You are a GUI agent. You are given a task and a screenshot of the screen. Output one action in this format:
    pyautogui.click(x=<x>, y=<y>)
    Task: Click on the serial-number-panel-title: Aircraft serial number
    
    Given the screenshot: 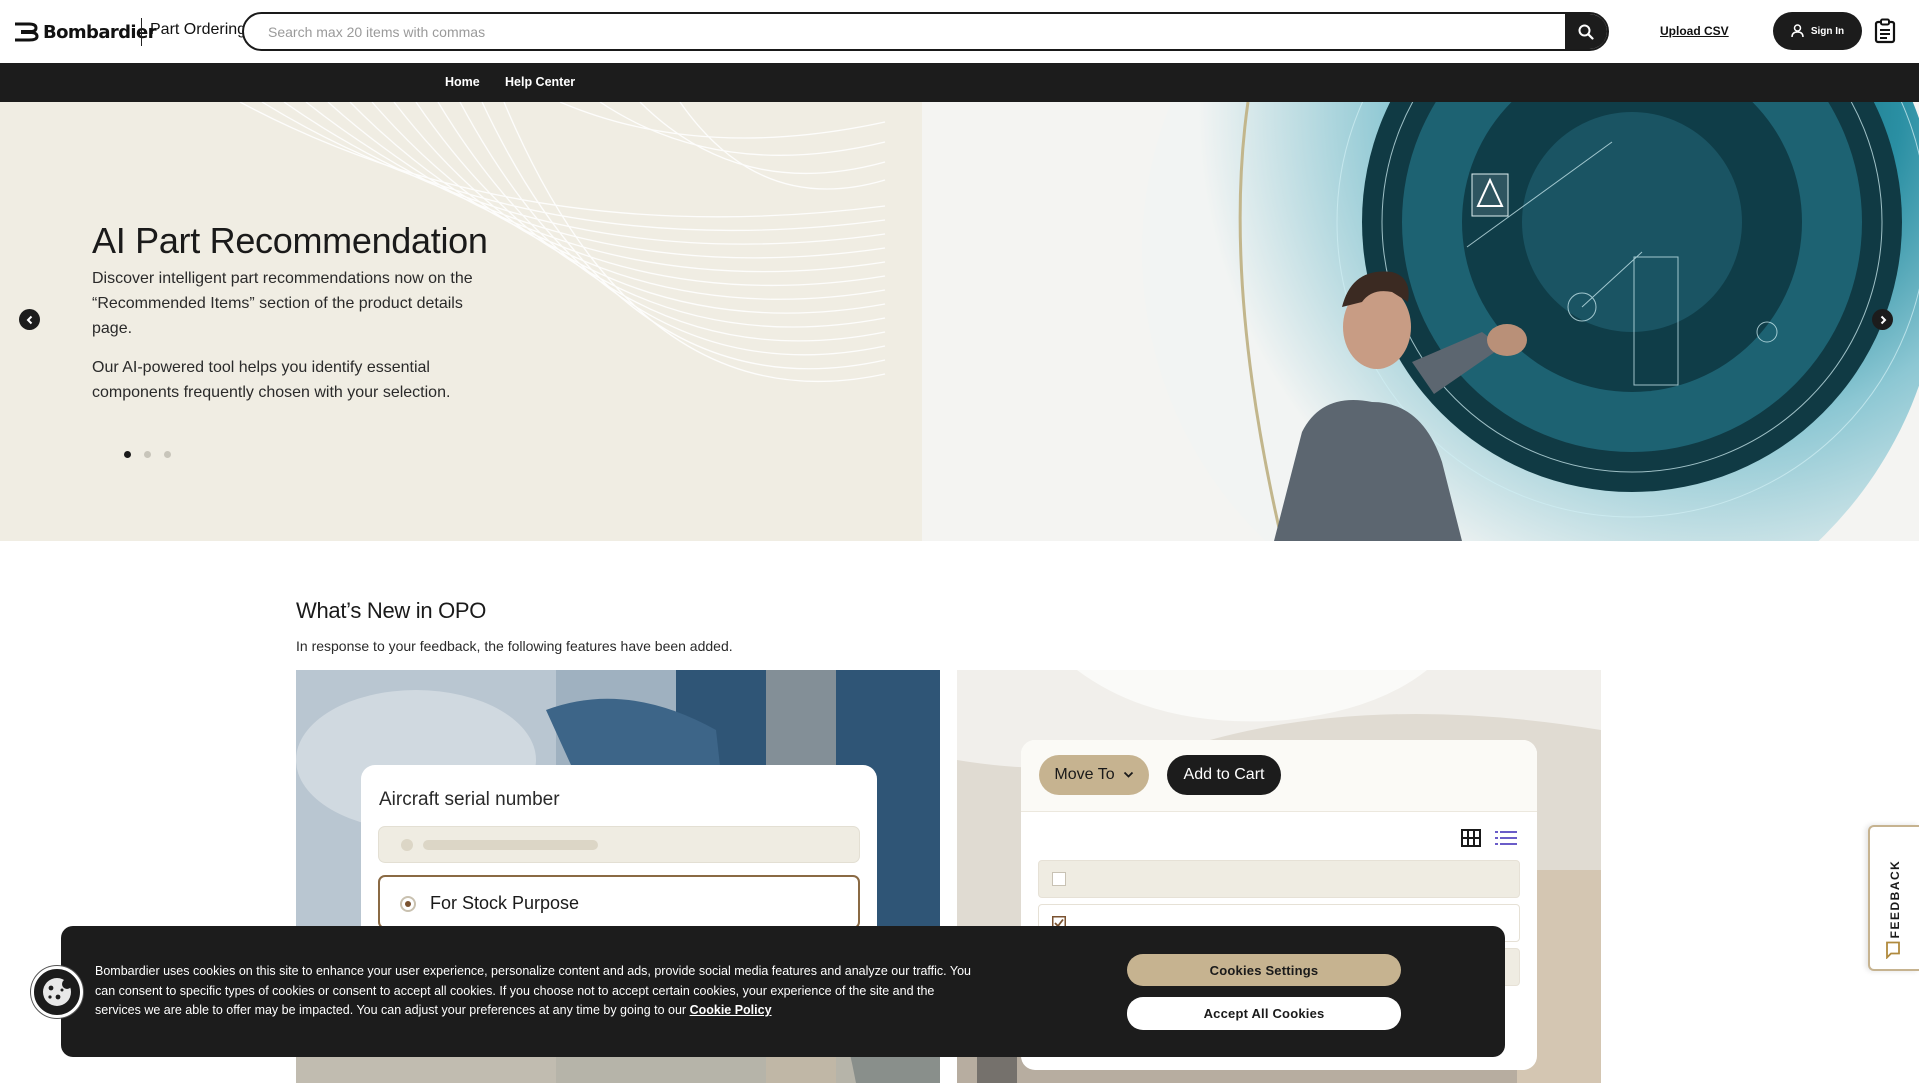 What is the action you would take?
    pyautogui.click(x=469, y=799)
    